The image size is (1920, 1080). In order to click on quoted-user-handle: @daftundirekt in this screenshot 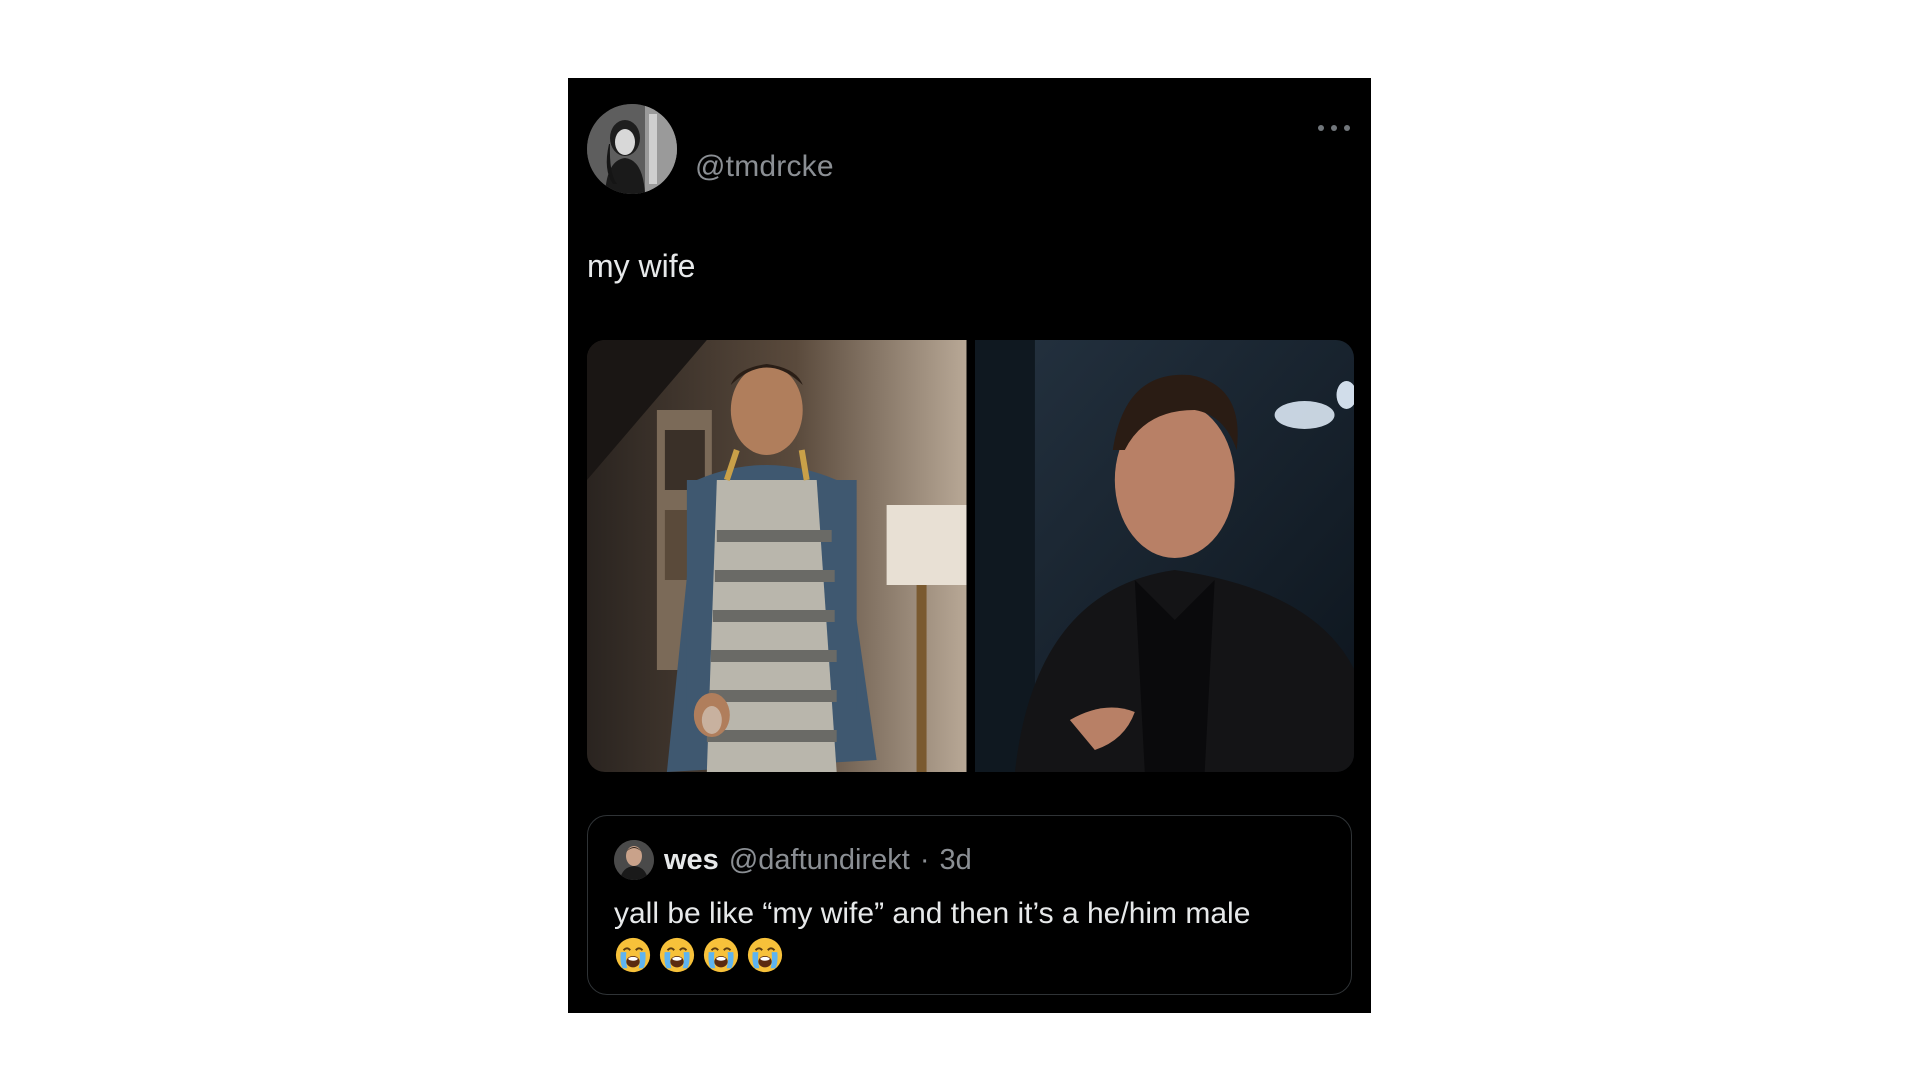, I will do `click(819, 860)`.